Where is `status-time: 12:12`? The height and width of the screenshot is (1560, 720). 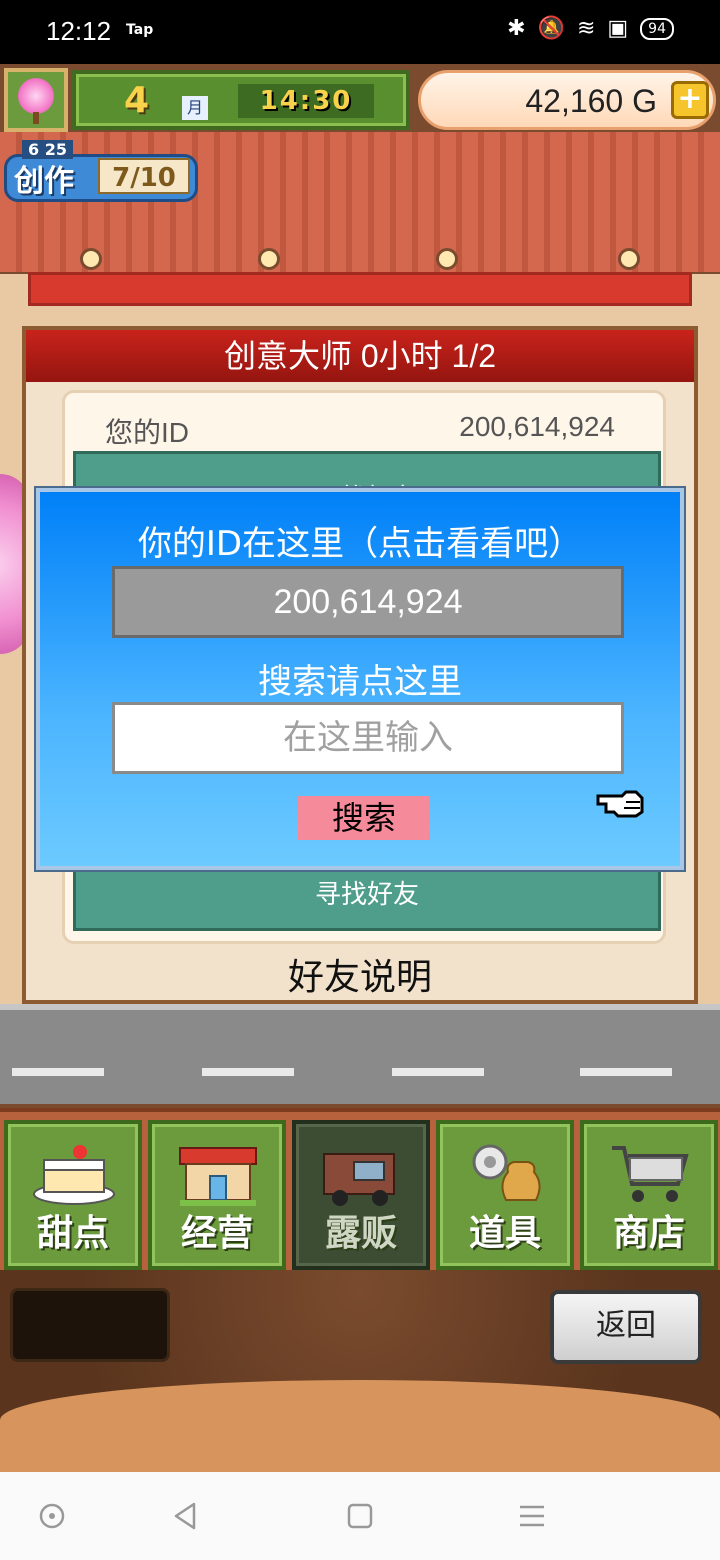 status-time: 12:12 is located at coordinates (79, 31).